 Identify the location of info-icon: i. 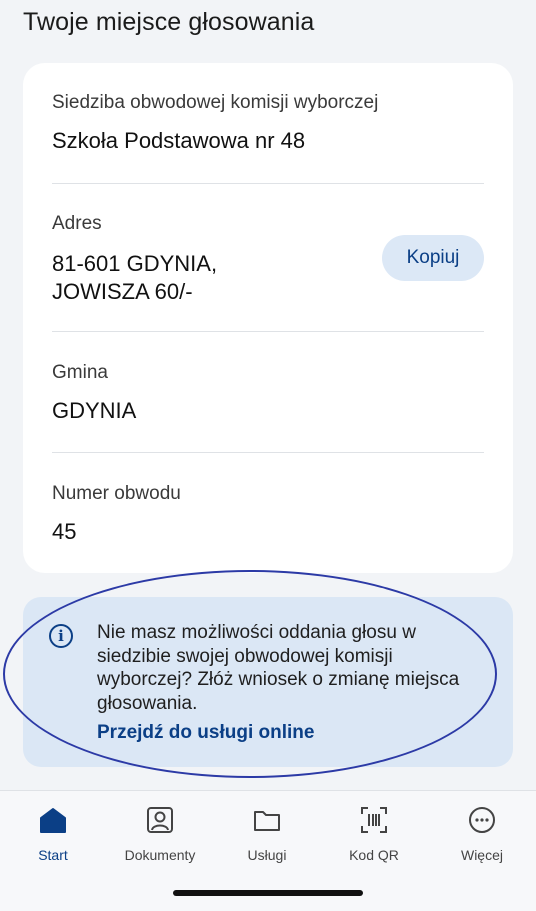
(61, 636).